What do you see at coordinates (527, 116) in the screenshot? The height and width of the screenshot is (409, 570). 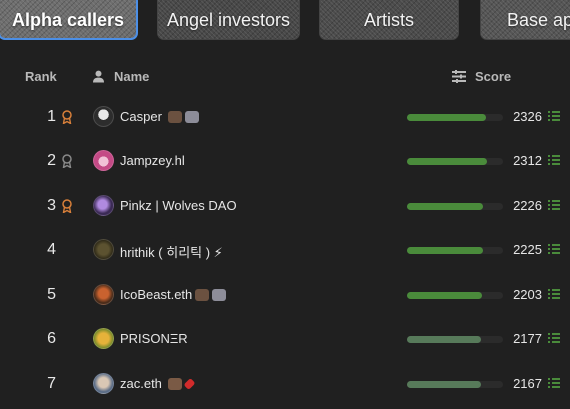 I see `score-value: 2326` at bounding box center [527, 116].